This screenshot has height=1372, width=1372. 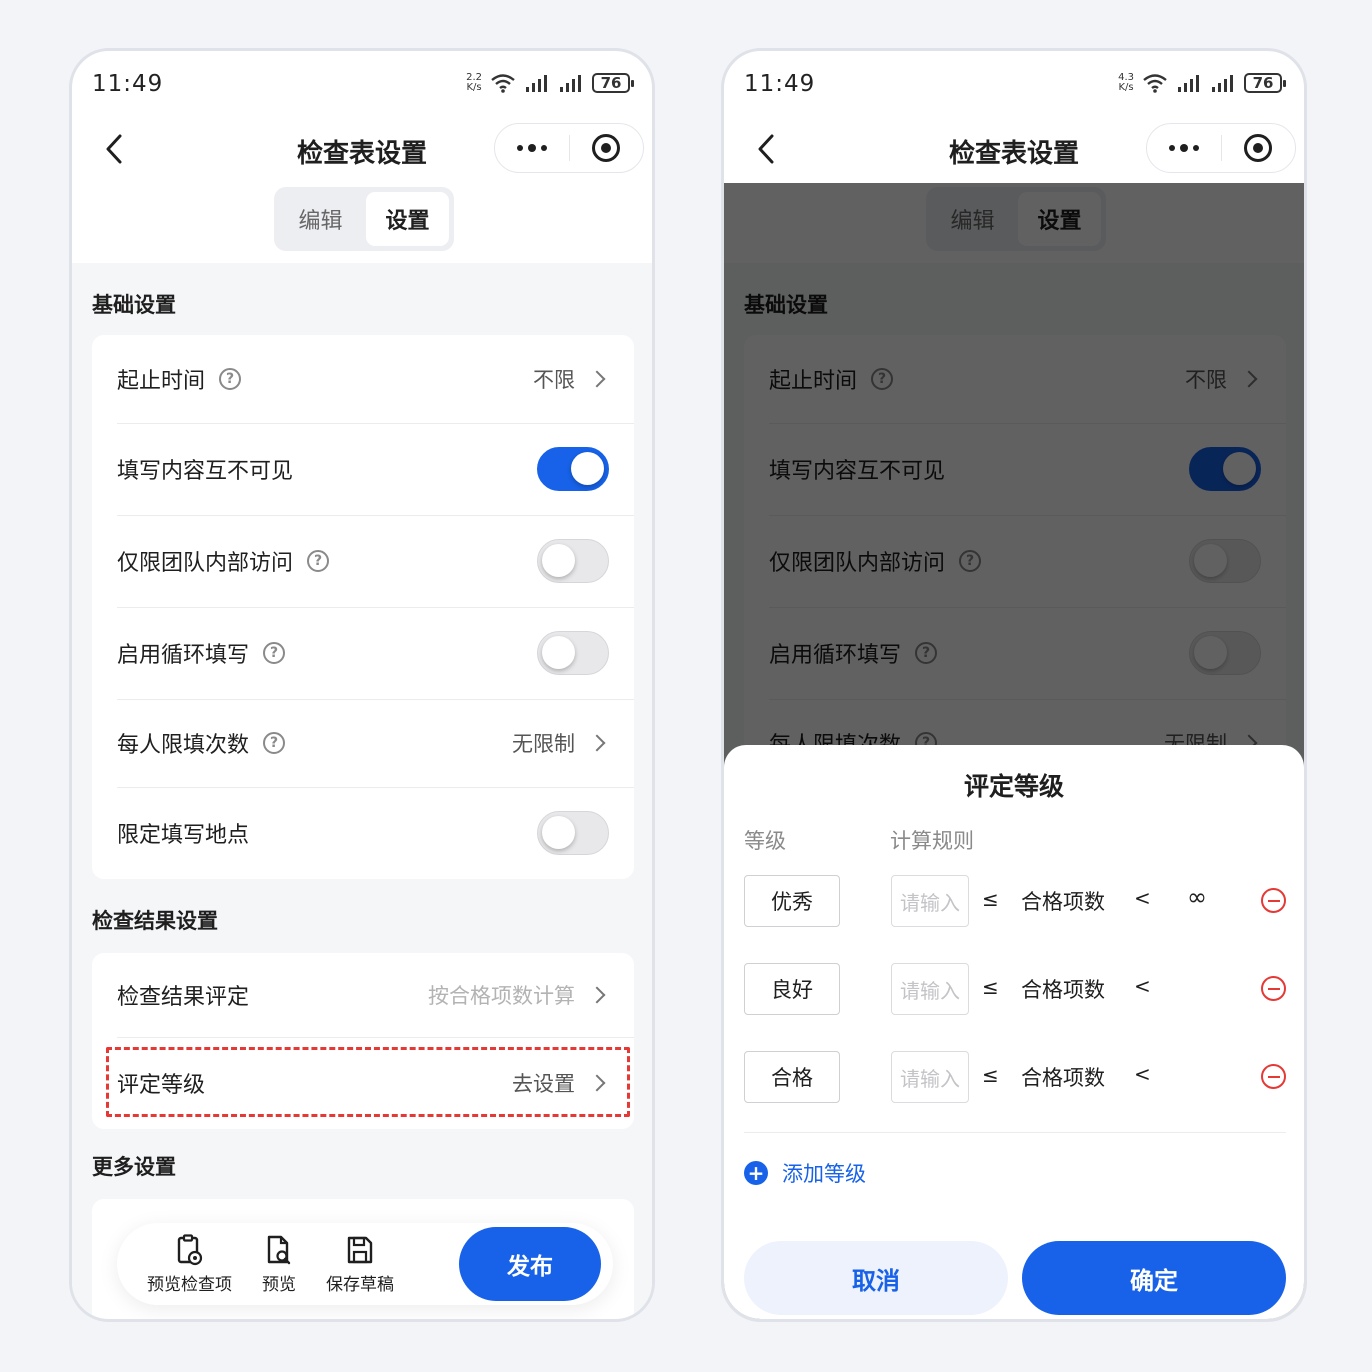 I want to click on save-draft-button: 保存草稿, so click(x=360, y=1264).